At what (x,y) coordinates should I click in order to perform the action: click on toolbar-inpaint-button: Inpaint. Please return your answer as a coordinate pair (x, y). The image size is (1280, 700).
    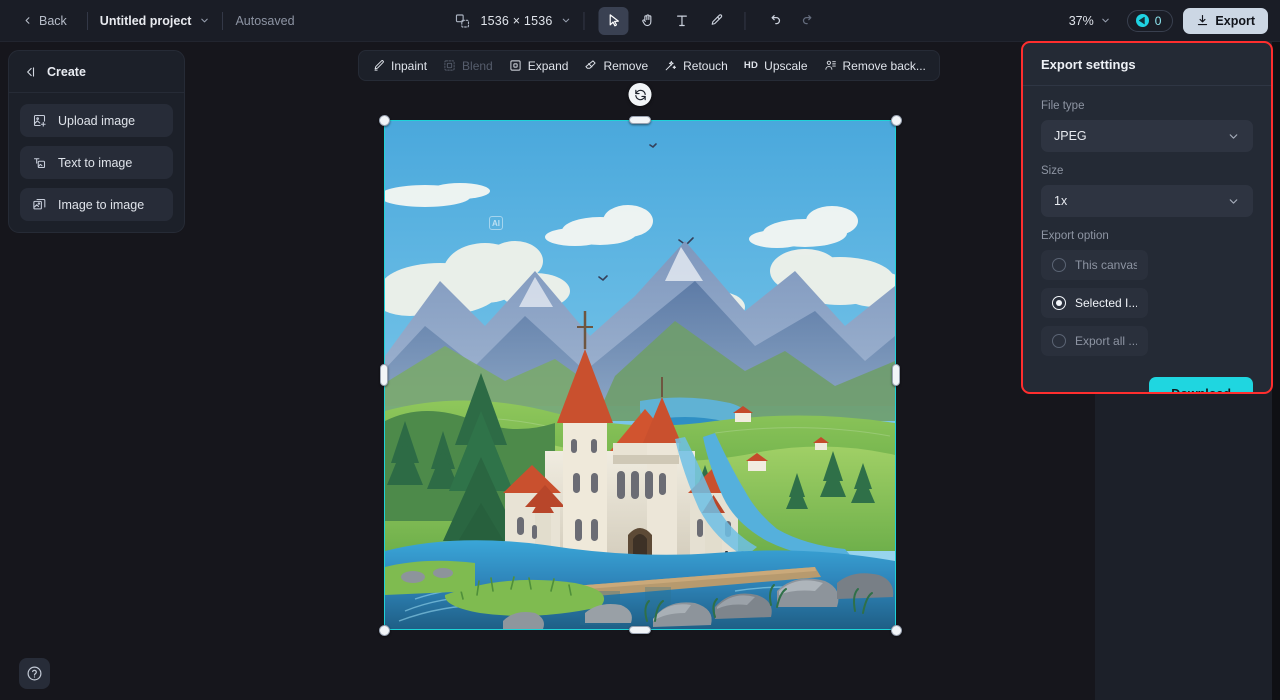
    Looking at the image, I should click on (399, 66).